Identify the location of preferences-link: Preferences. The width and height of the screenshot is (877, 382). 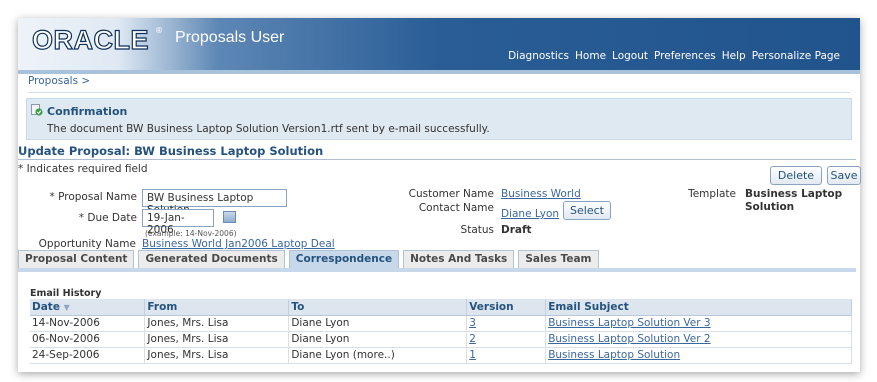
(685, 56).